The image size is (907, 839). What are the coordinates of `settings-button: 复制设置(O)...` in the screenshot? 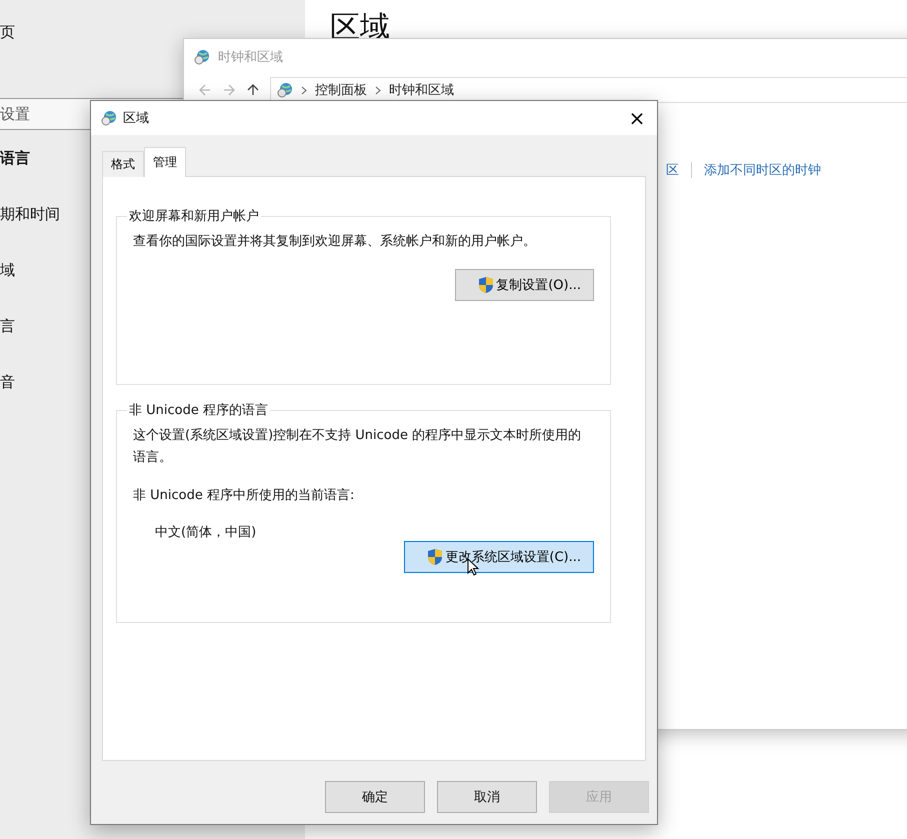 It's located at (524, 285).